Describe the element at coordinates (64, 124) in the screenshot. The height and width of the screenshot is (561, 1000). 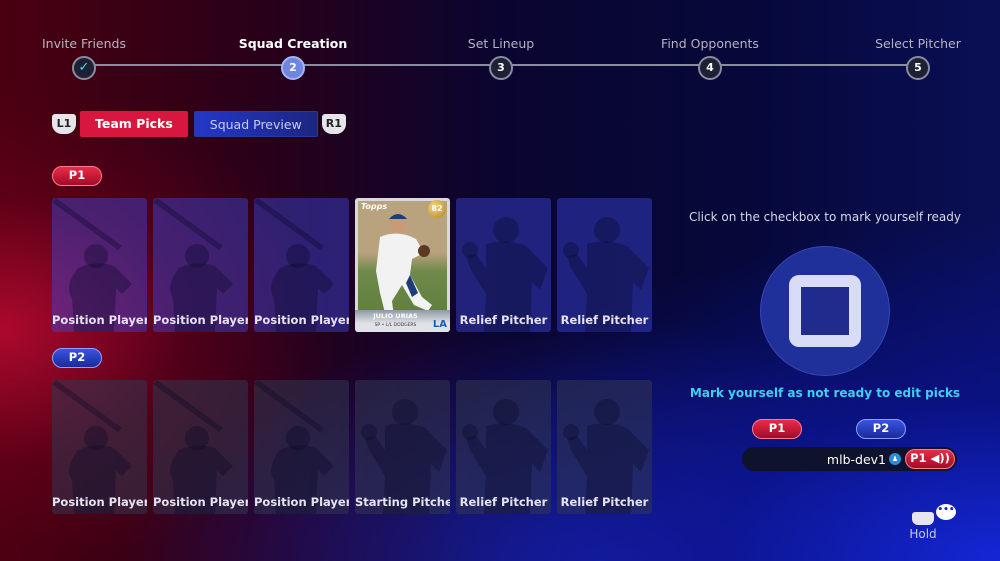
I see `l1-button-icon: L1` at that location.